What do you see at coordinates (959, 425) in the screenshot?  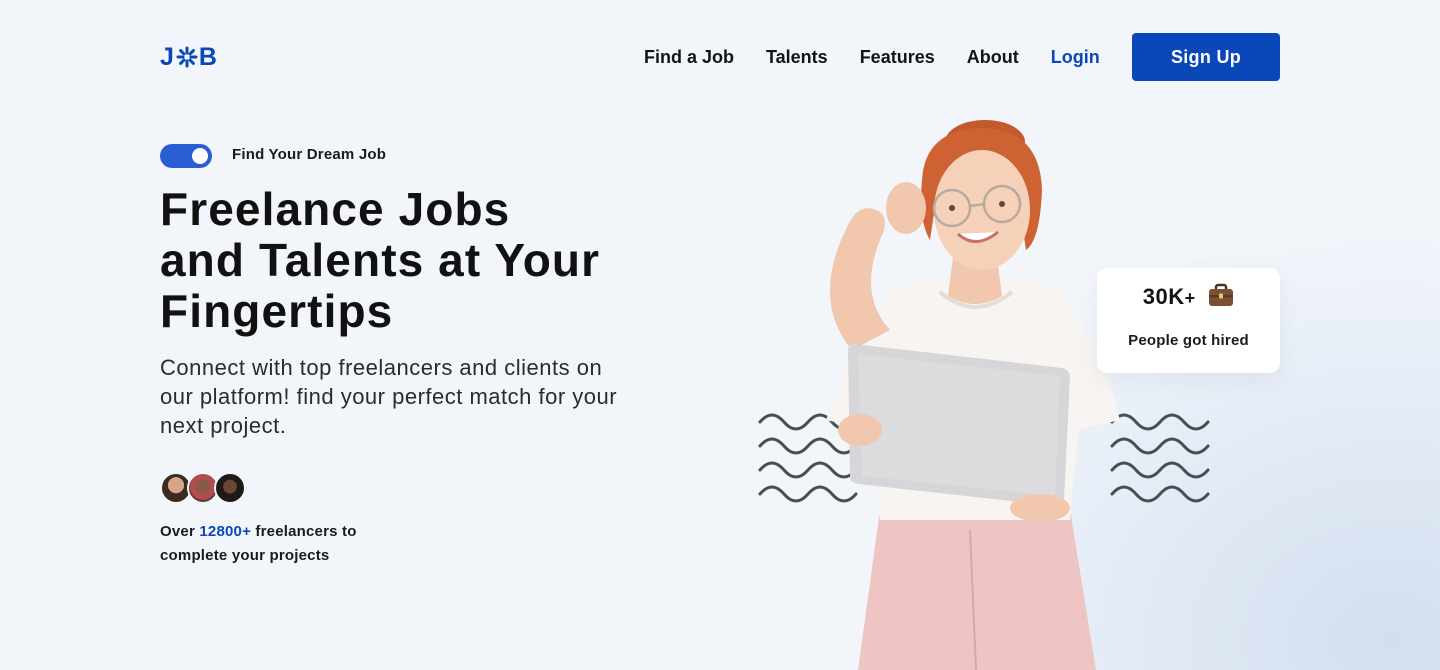 I see `laptop` at bounding box center [959, 425].